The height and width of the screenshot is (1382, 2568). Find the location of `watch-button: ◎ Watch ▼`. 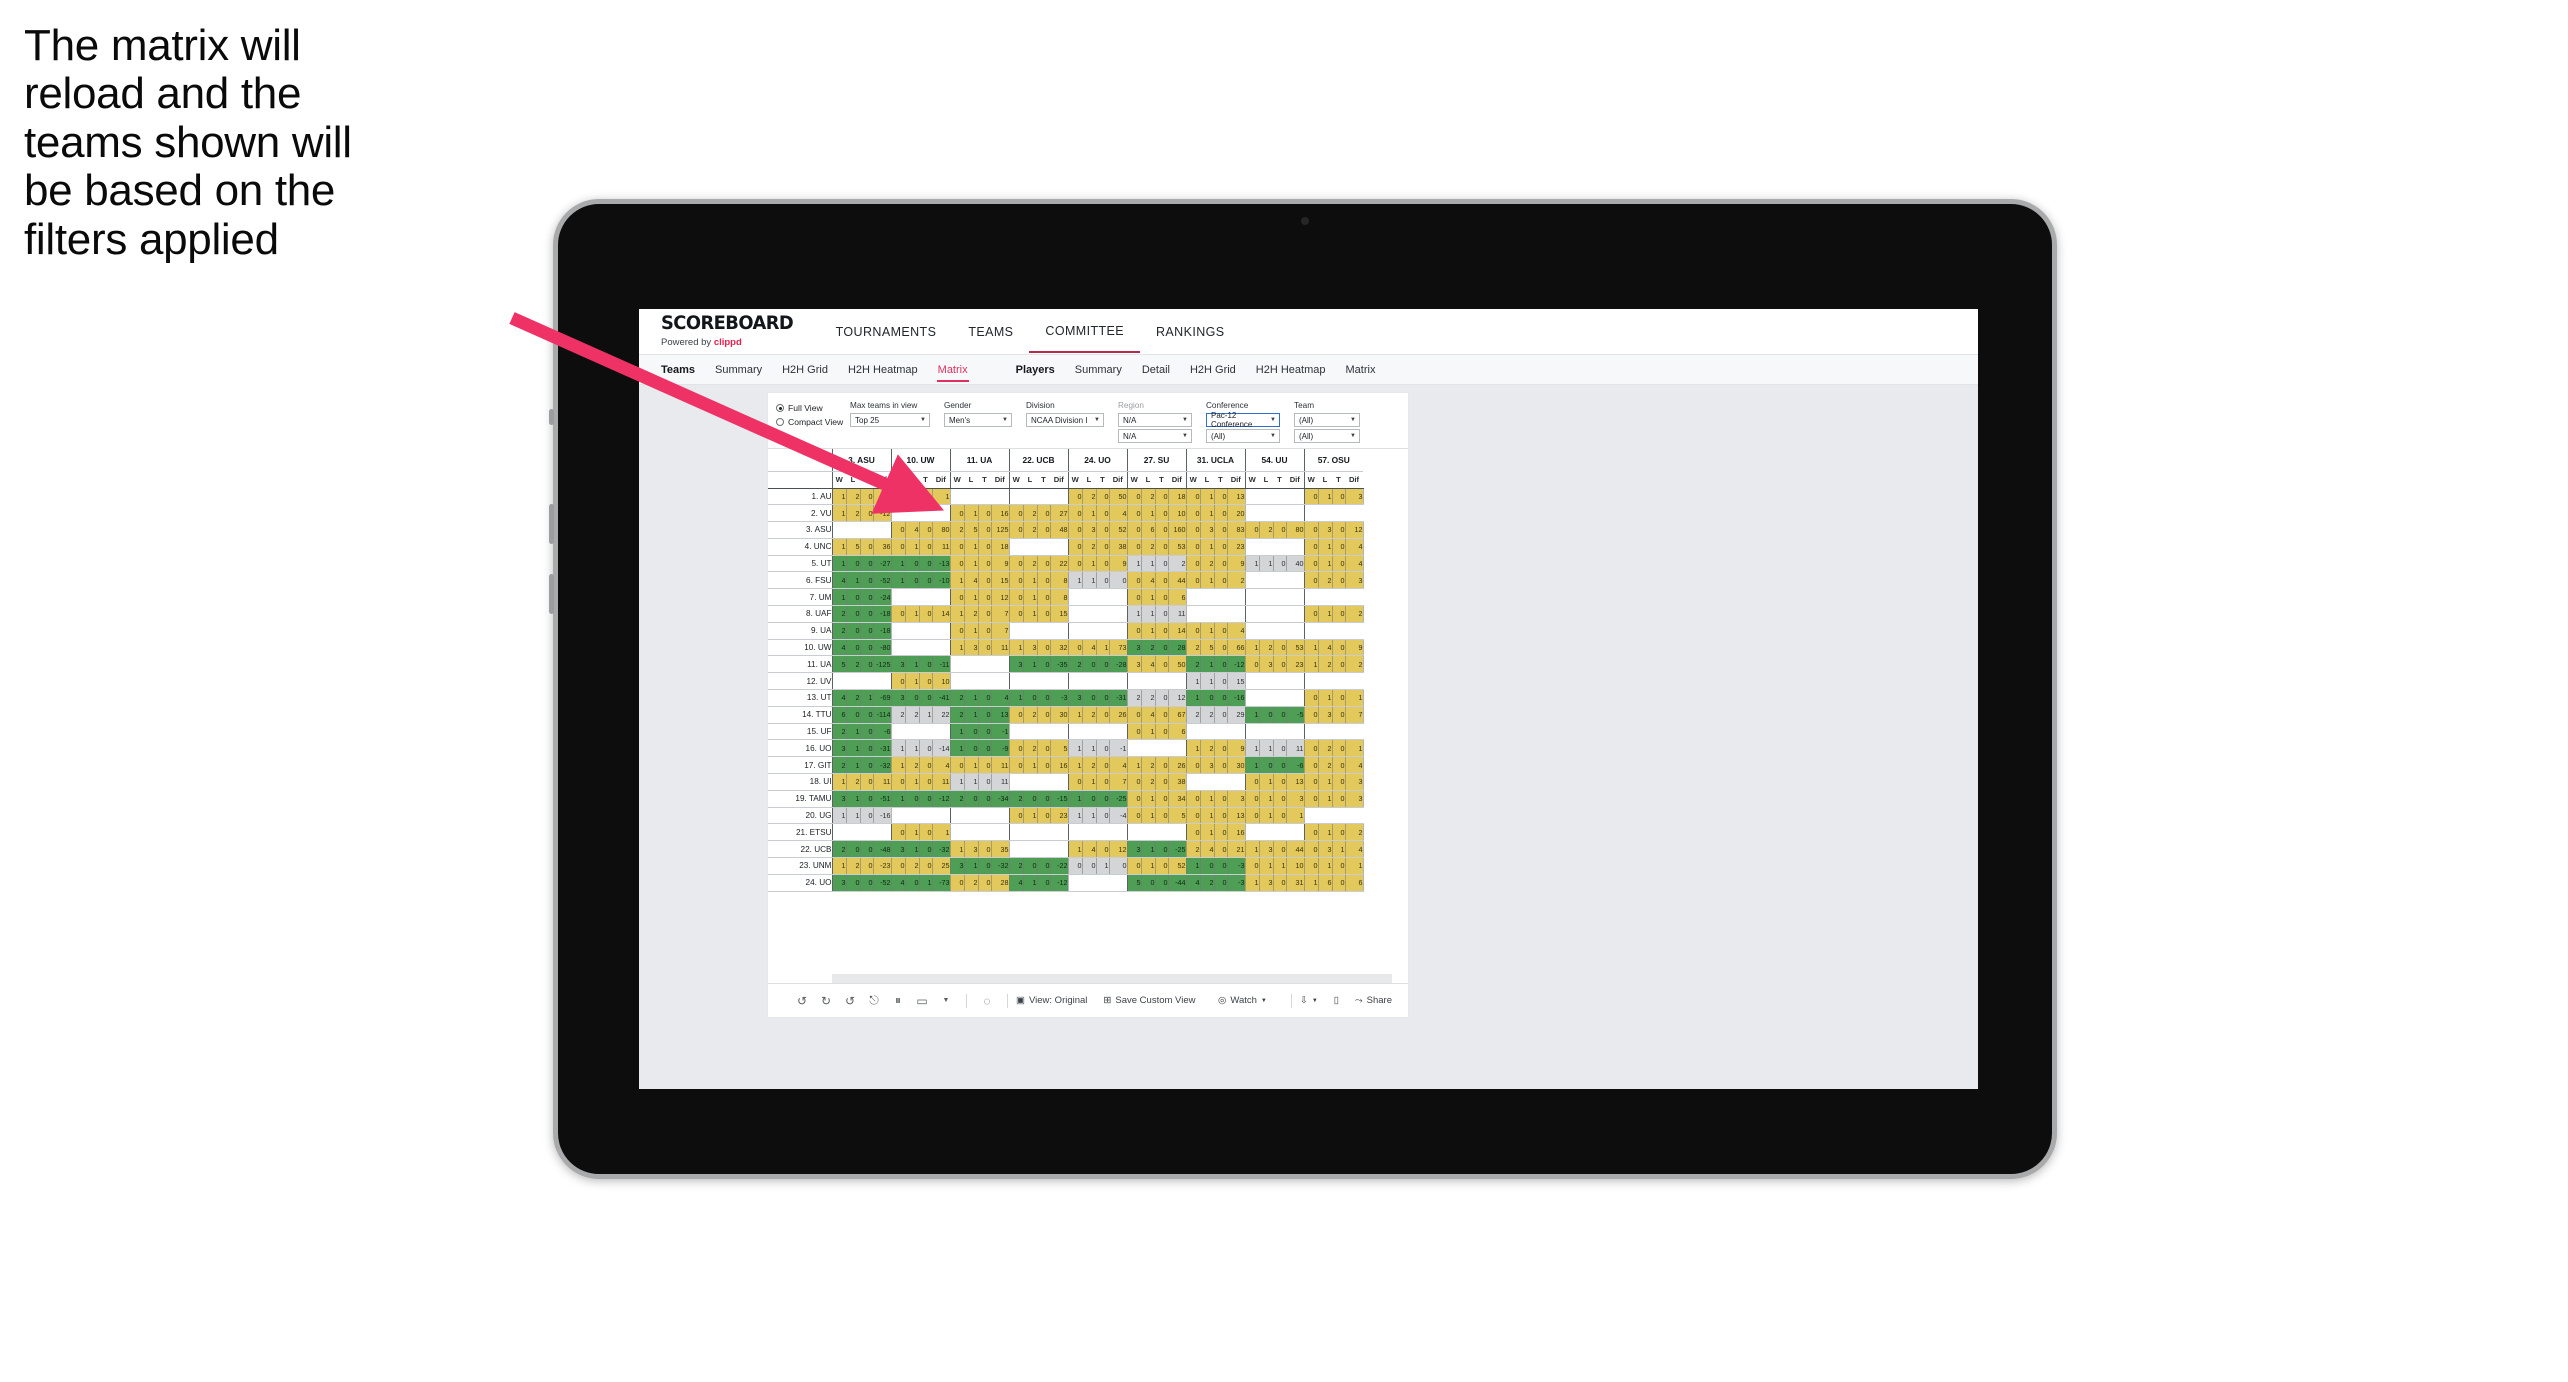

watch-button: ◎ Watch ▼ is located at coordinates (1242, 1000).